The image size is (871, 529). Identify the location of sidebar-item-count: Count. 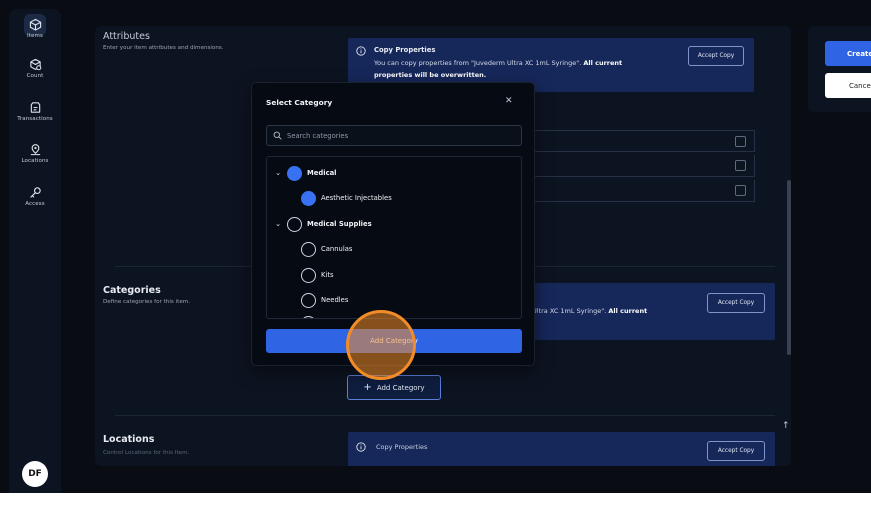
(35, 68).